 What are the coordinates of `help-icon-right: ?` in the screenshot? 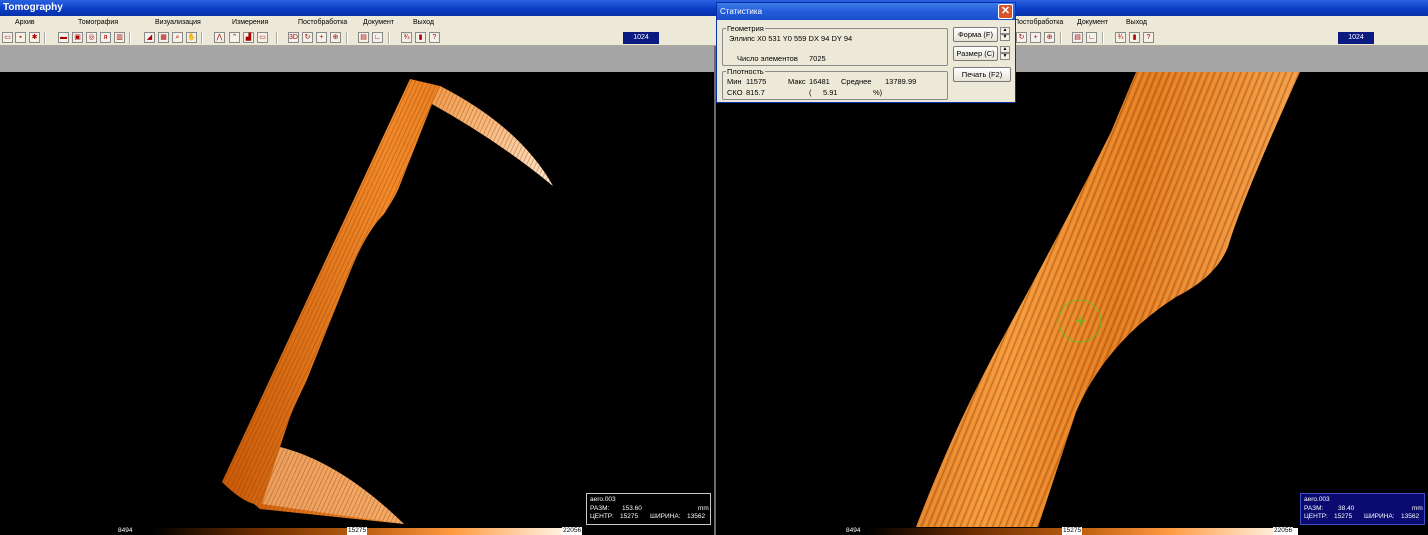 It's located at (1148, 37).